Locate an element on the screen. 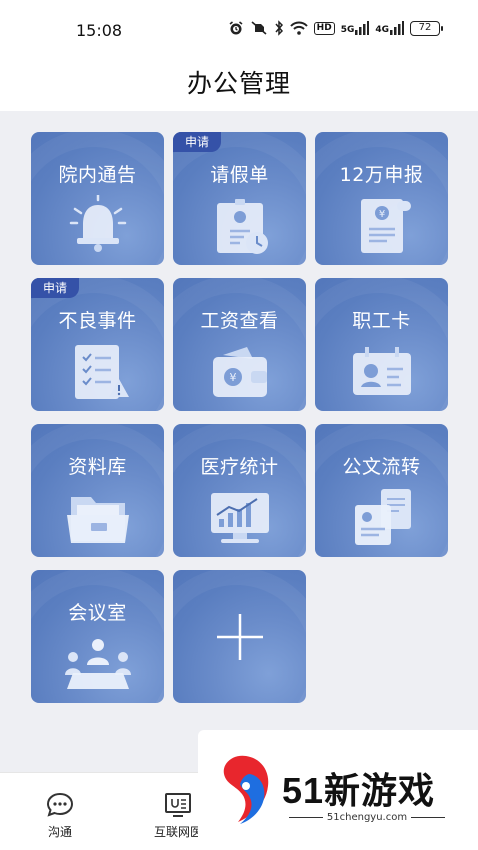 This screenshot has height=850, width=478. signal-5g: 5G is located at coordinates (355, 28).